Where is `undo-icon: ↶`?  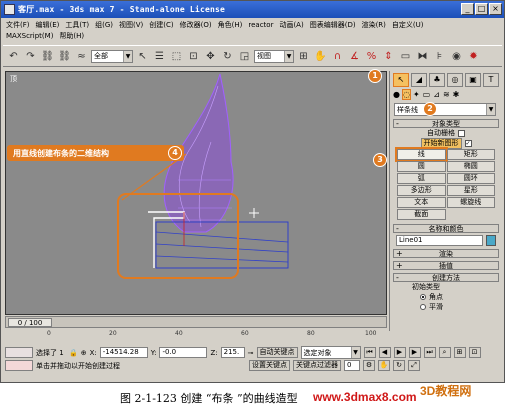
undo-icon: ↶ is located at coordinates (13, 56).